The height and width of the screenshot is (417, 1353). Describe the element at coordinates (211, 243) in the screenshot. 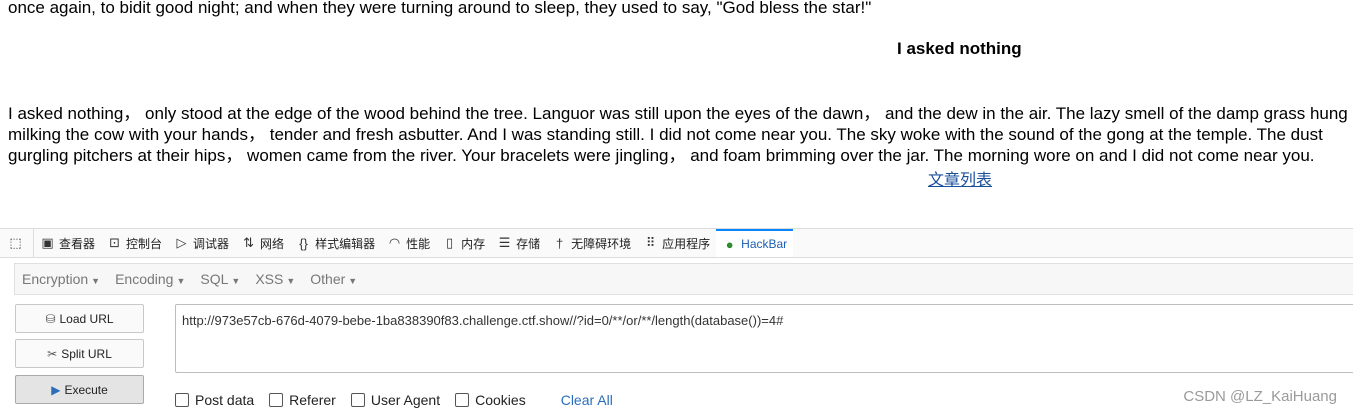

I see `tab-label: 调试器` at that location.